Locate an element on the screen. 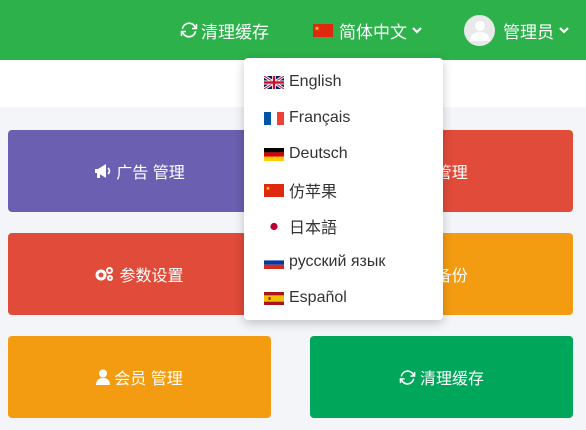 The width and height of the screenshot is (586, 430). bullhorn-icon is located at coordinates (103, 171).